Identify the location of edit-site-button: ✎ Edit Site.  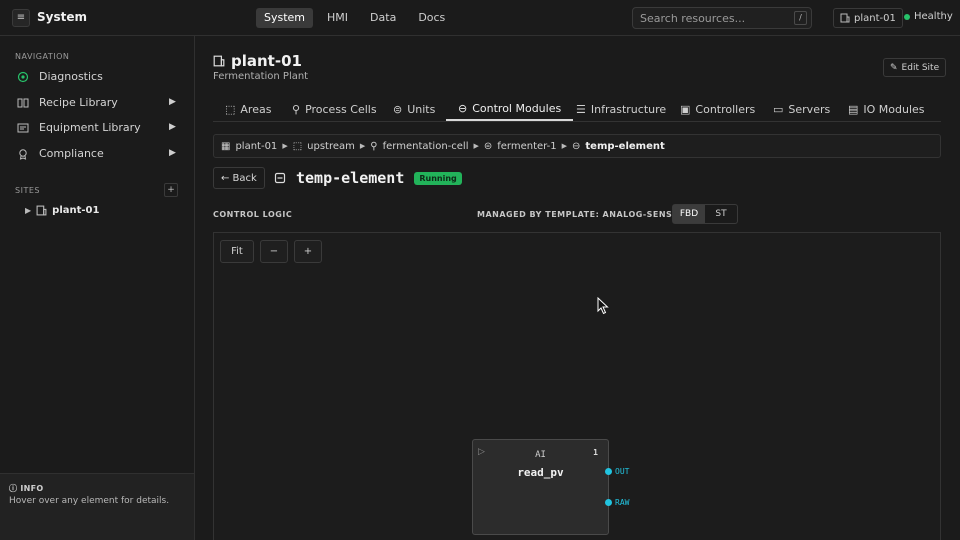
(915, 67).